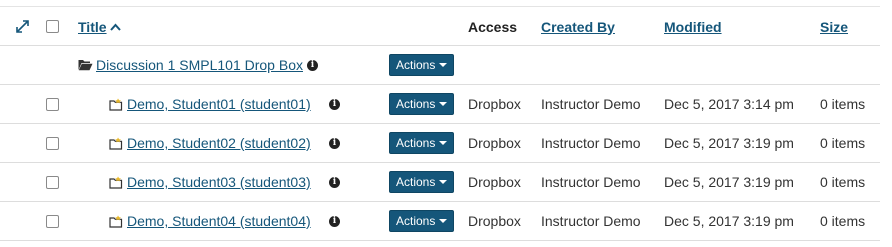 The image size is (892, 247). What do you see at coordinates (219, 104) in the screenshot?
I see `student-folder-link: Demo, Student01 (student01)` at bounding box center [219, 104].